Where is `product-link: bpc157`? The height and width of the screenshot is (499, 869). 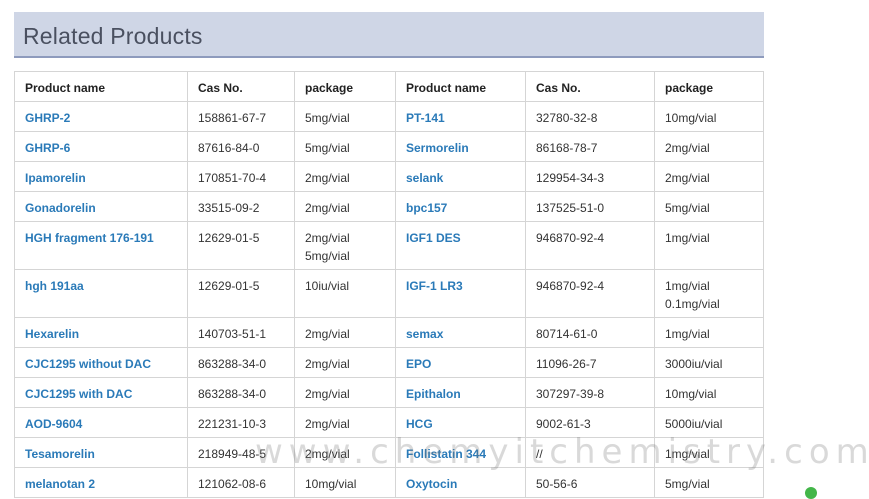
product-link: bpc157 is located at coordinates (426, 208).